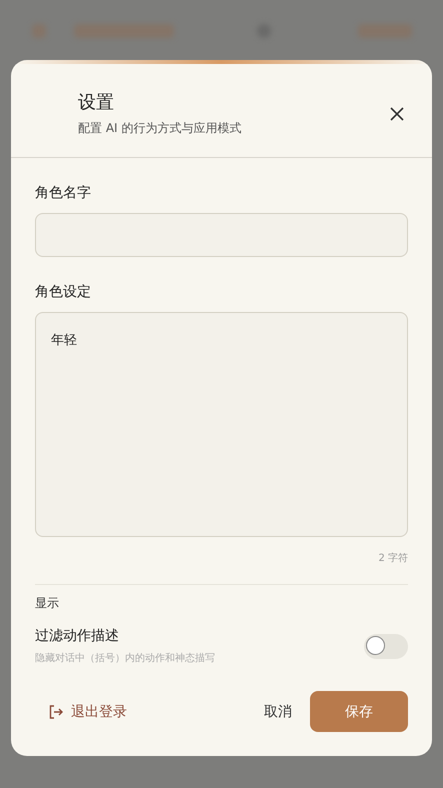 This screenshot has height=788, width=443. I want to click on dialog-title: 设置, so click(96, 102).